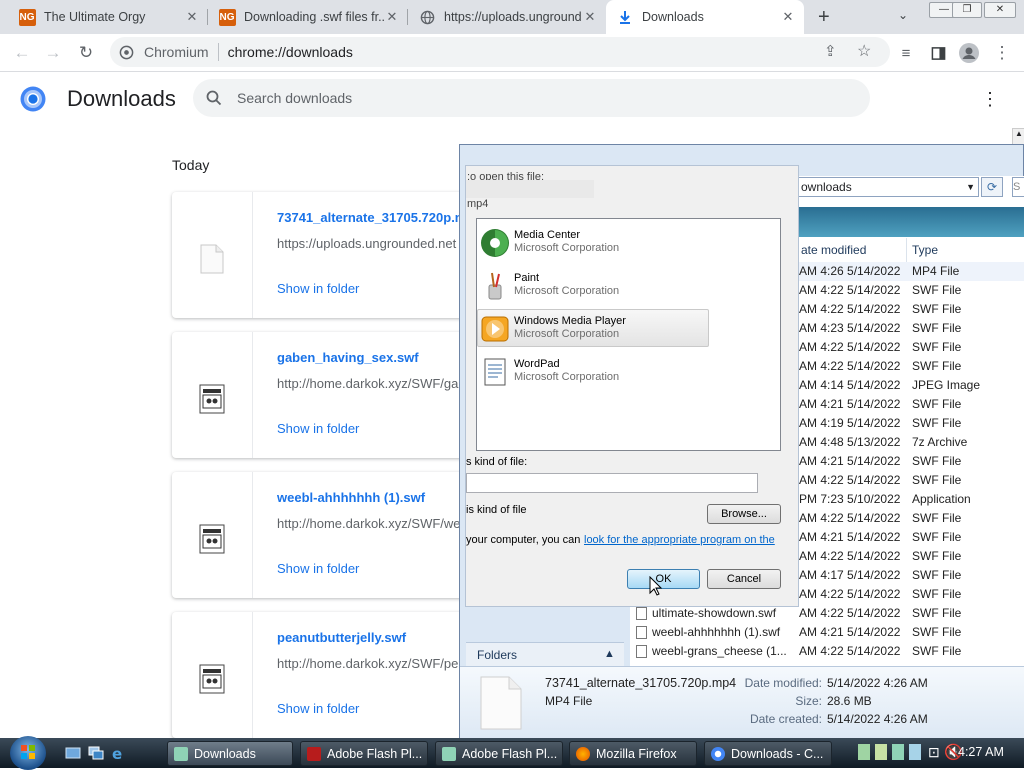 The image size is (1024, 773). What do you see at coordinates (830, 51) in the screenshot?
I see `share-icon: ⇪` at bounding box center [830, 51].